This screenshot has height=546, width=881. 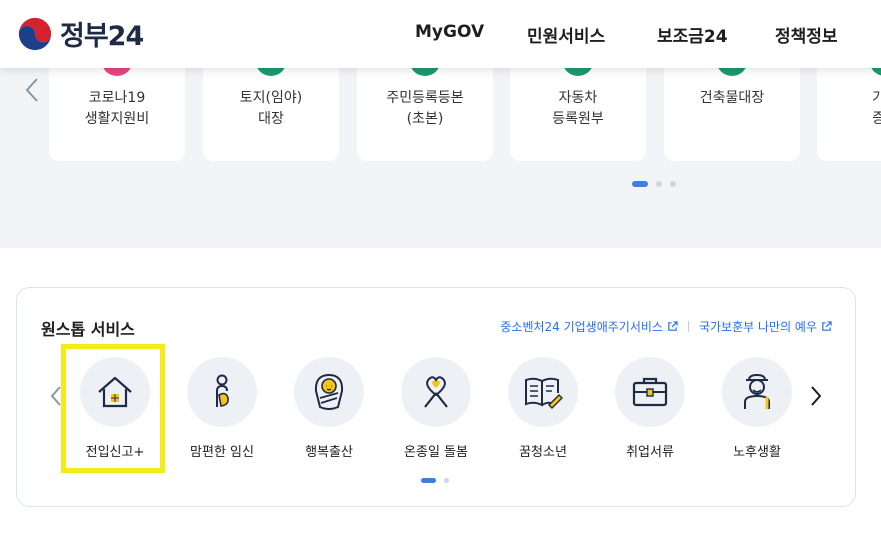 I want to click on book-pencil-icon, so click(x=544, y=393).